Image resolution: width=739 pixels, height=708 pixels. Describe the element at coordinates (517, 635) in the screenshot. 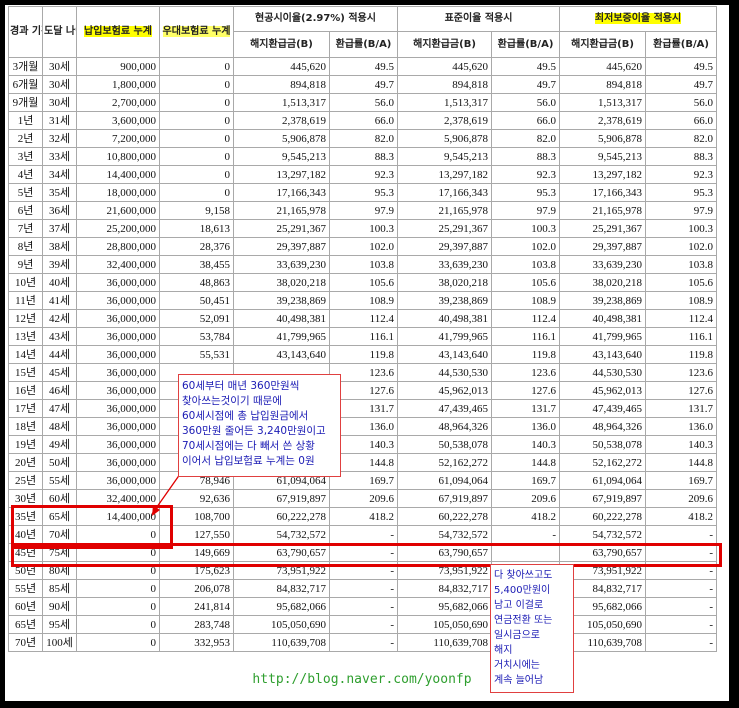

I see `note-line: 일시금으로` at that location.